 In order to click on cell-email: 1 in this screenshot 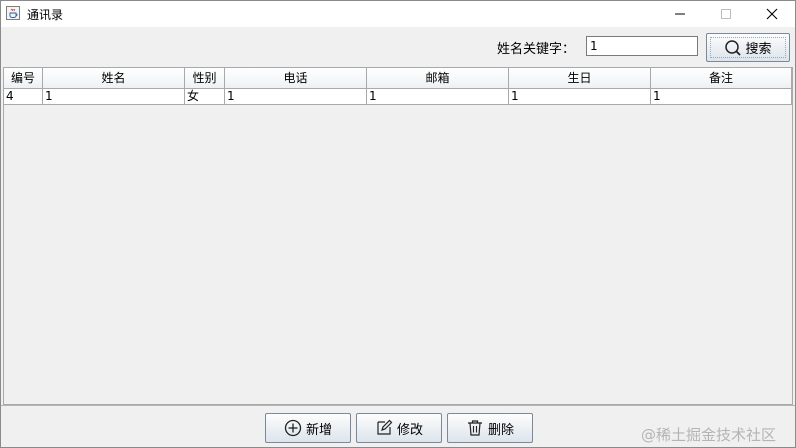, I will do `click(438, 97)`.